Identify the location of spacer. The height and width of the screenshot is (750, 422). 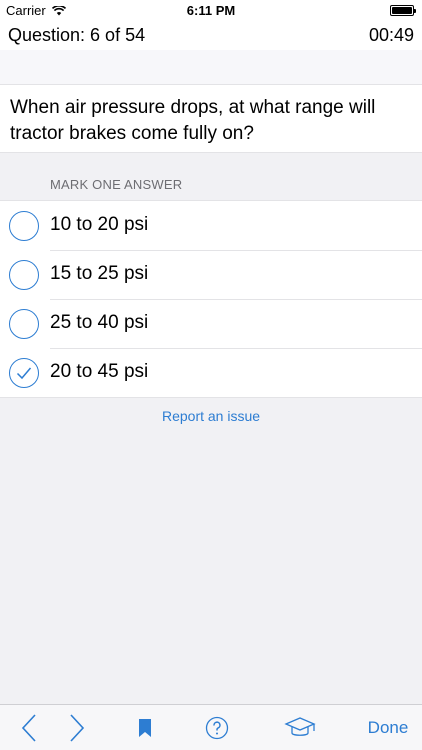
(211, 67).